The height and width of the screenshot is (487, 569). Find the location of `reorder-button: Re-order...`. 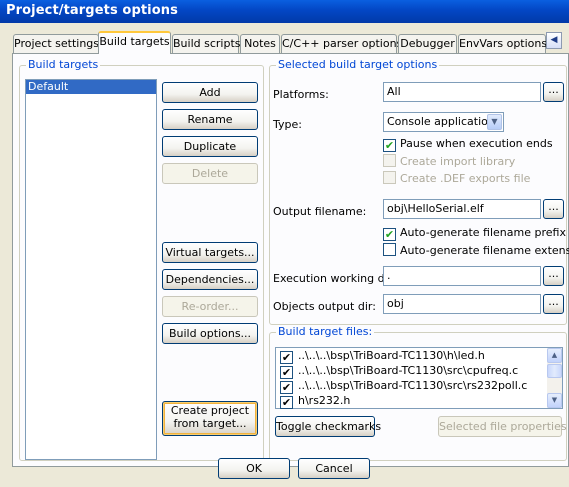

reorder-button: Re-order... is located at coordinates (210, 306).